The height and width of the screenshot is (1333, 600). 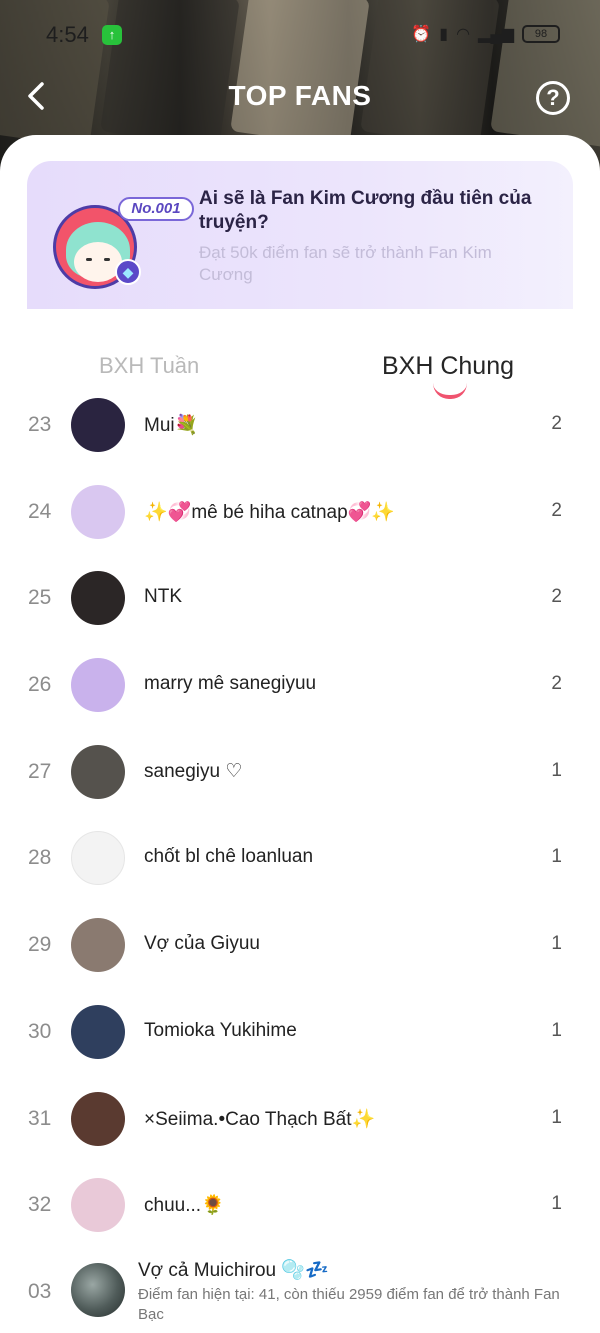 I want to click on fan-name: Mui💐, so click(x=171, y=425).